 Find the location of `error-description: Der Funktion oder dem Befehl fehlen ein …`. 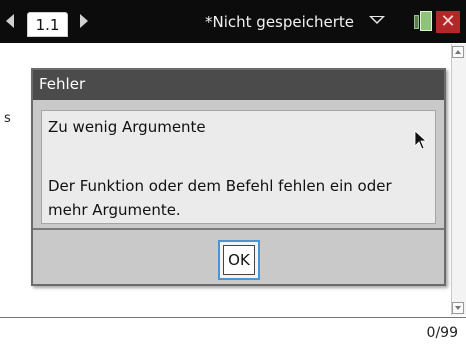

error-description: Der Funktion oder dem Befehl fehlen ein … is located at coordinates (220, 186).